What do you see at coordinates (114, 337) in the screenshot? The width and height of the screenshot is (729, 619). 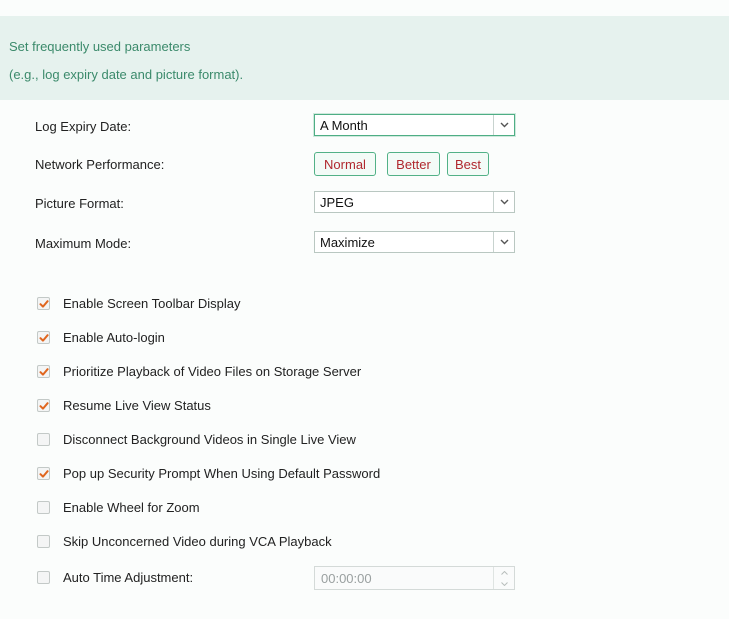 I see `option-label: Enable Auto-login` at bounding box center [114, 337].